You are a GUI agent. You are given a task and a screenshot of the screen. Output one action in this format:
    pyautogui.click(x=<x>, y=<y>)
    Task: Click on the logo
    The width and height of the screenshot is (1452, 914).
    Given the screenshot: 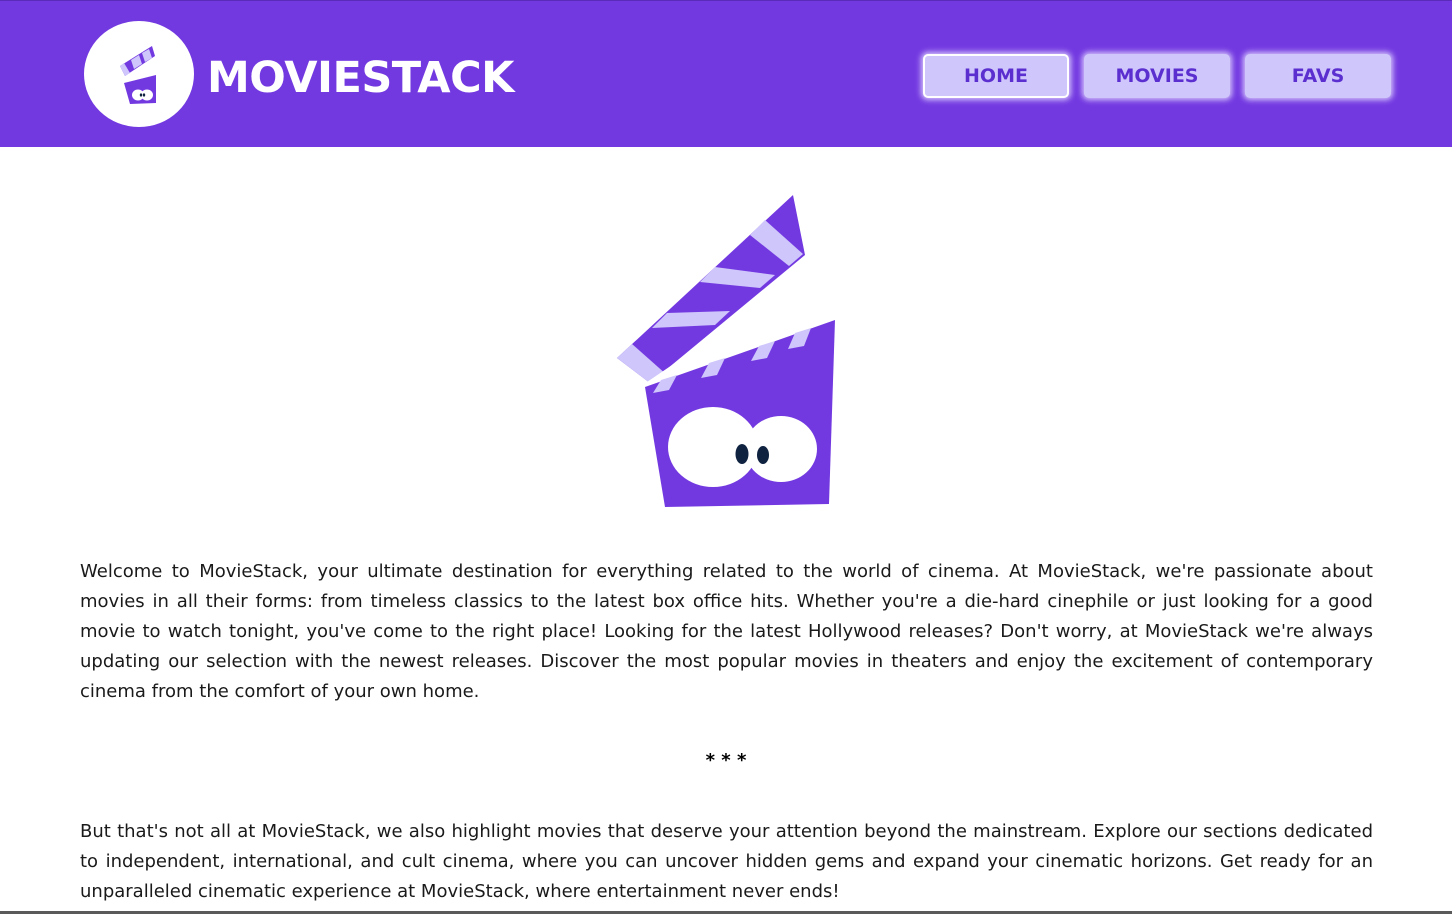 What is the action you would take?
    pyautogui.click(x=139, y=74)
    